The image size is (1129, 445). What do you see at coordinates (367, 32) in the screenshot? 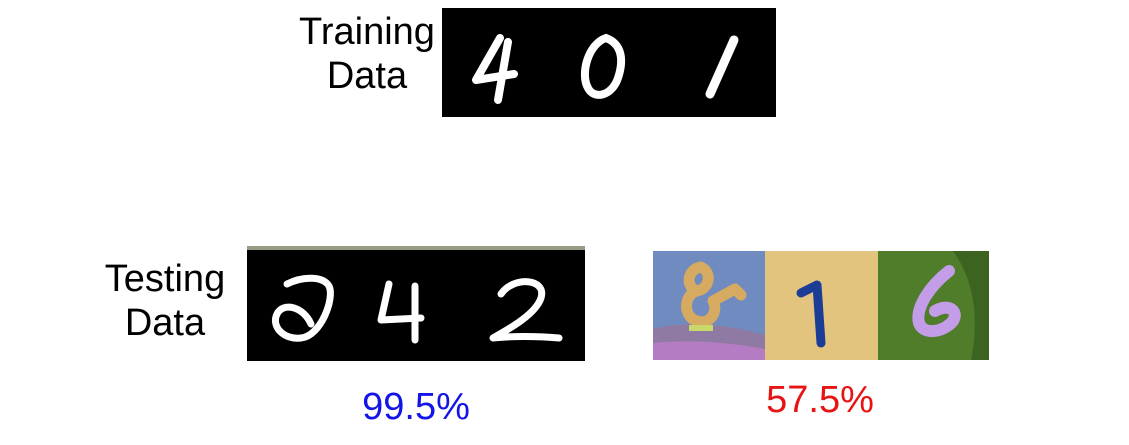
I see `training-label-line1: Training` at bounding box center [367, 32].